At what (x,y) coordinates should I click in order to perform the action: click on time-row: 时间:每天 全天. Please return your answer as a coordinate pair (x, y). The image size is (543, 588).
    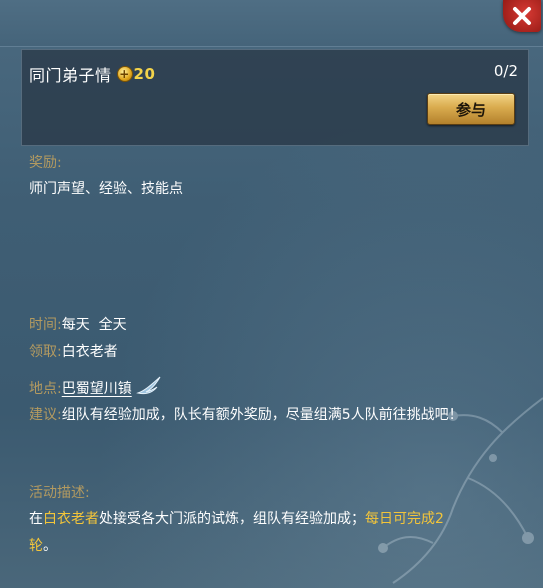
    Looking at the image, I should click on (78, 324).